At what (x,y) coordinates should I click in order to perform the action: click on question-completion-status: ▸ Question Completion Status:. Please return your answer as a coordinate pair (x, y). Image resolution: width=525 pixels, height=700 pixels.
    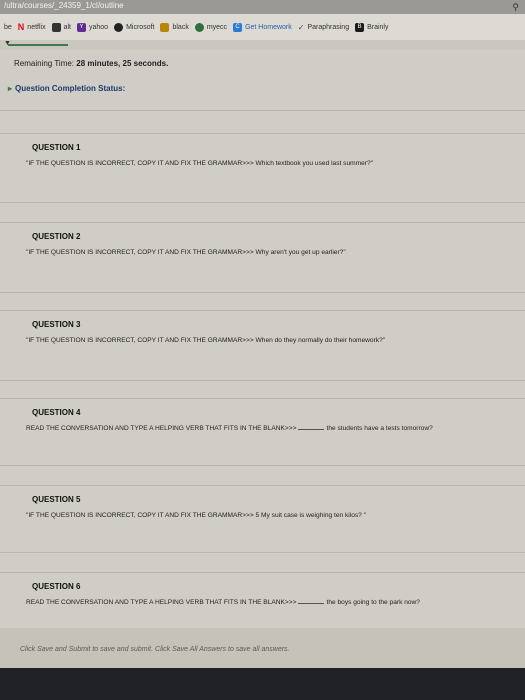
    Looking at the image, I should click on (66, 88).